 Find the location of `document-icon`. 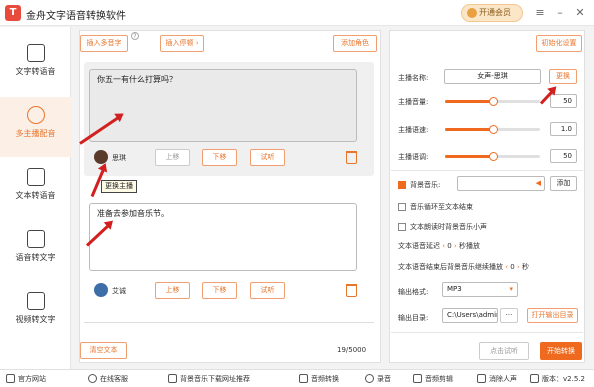

document-icon is located at coordinates (35, 177).